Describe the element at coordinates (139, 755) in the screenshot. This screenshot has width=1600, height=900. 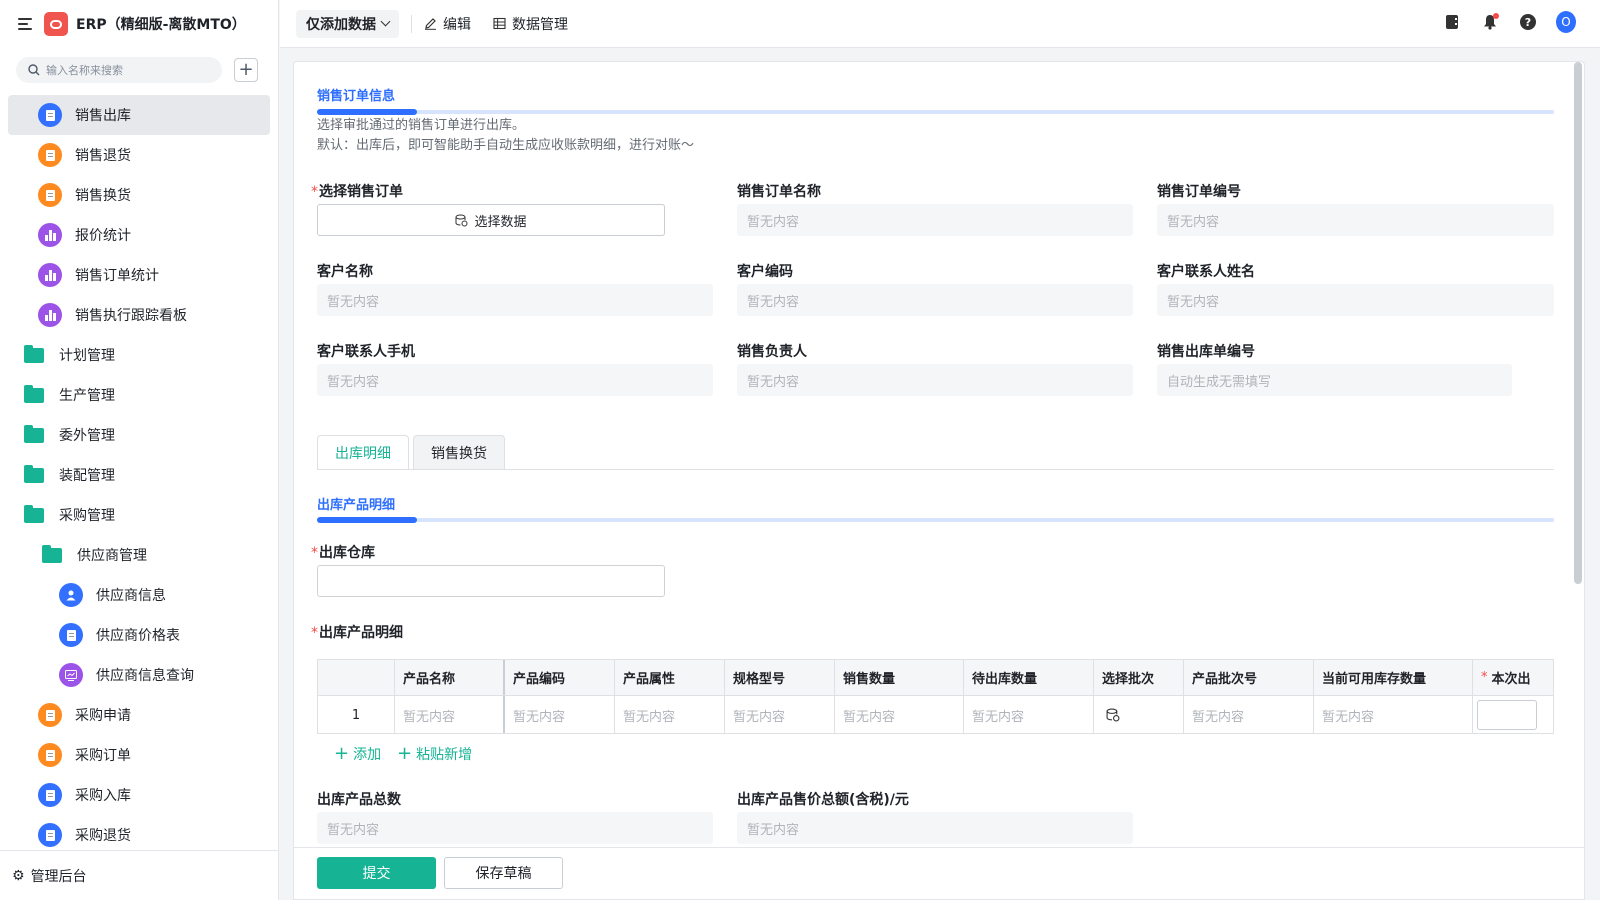
I see `sidebar-item-purchase-order: 采购订单` at that location.